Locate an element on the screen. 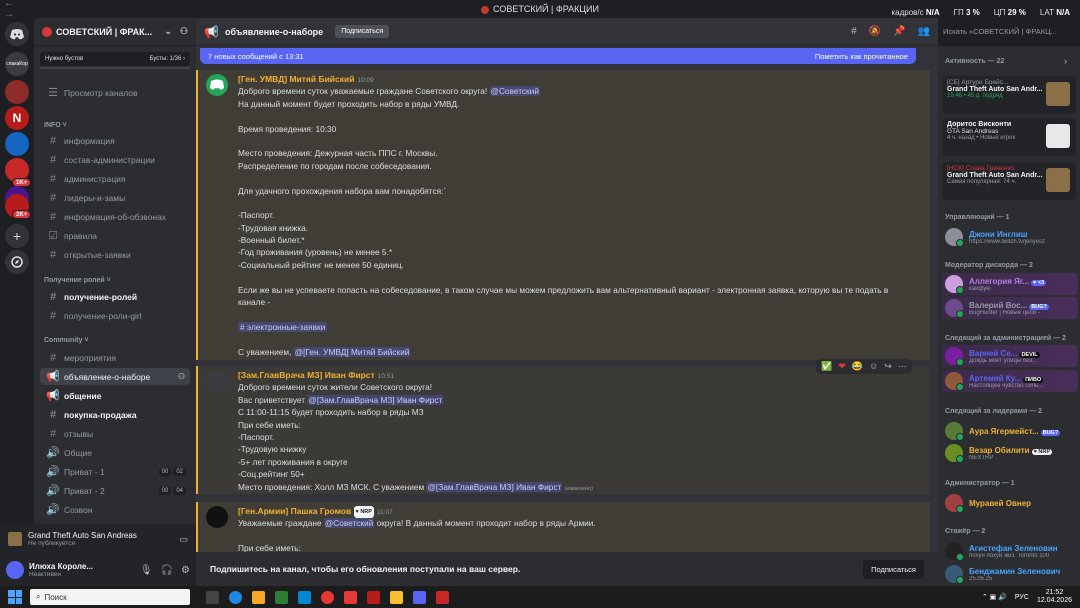 This screenshot has width=1080, height=608. chevron-down-icon: ⌄ is located at coordinates (168, 31).